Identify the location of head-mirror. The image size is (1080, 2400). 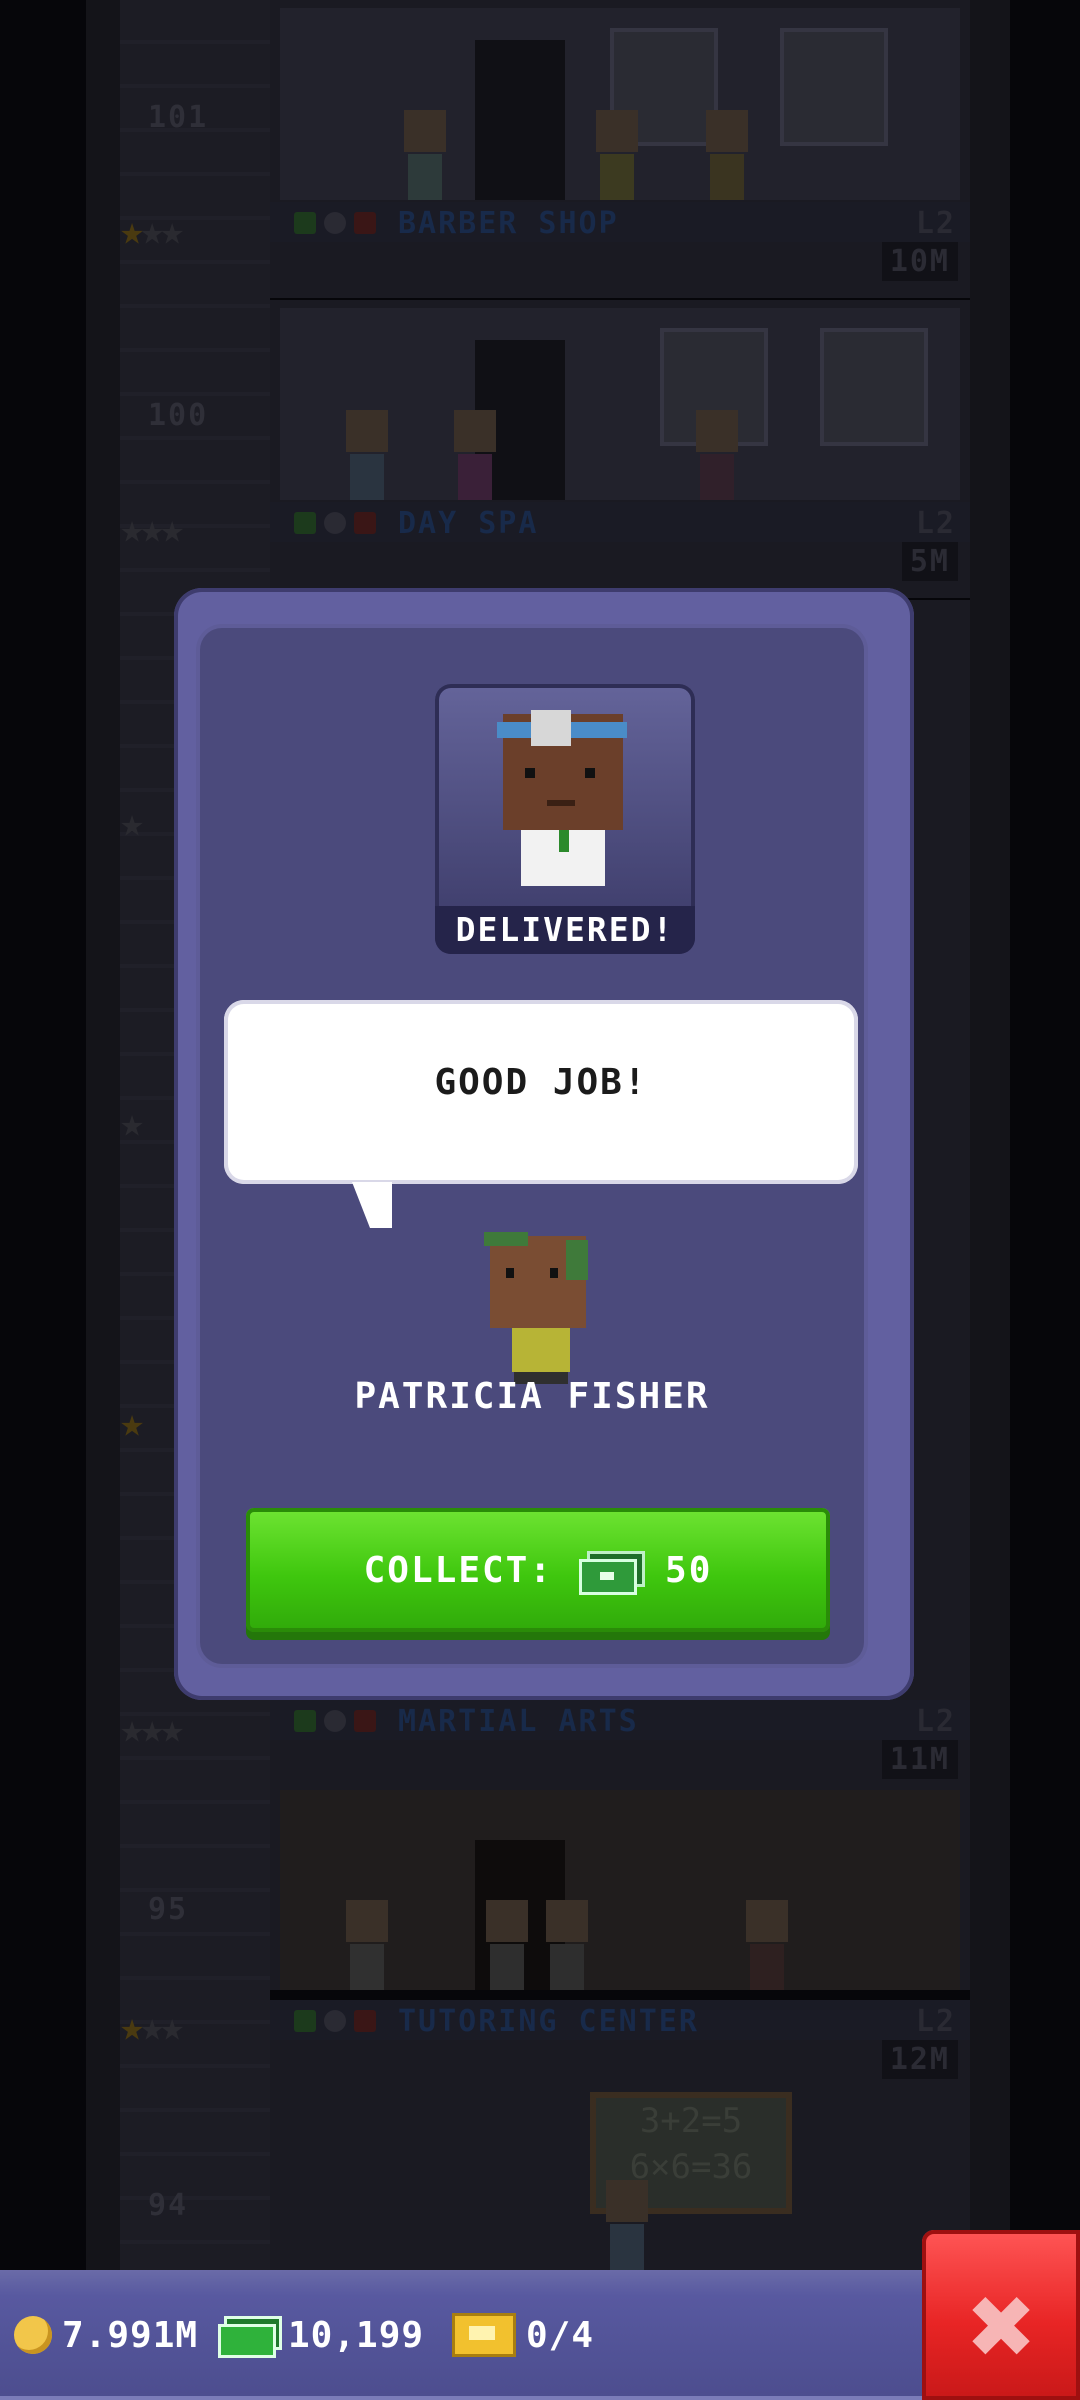
(551, 728).